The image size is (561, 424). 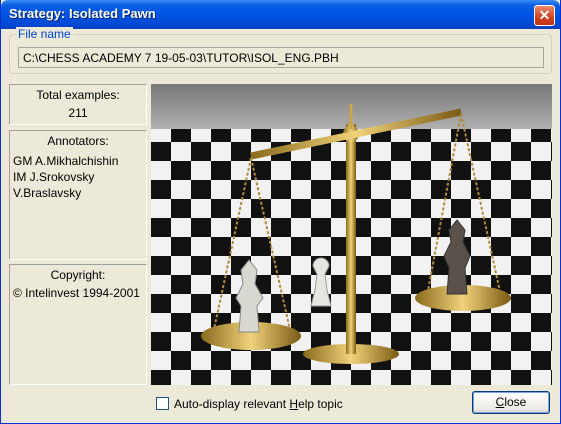 What do you see at coordinates (232, 404) in the screenshot?
I see `checkbox-label-part1: Auto-display relevant` at bounding box center [232, 404].